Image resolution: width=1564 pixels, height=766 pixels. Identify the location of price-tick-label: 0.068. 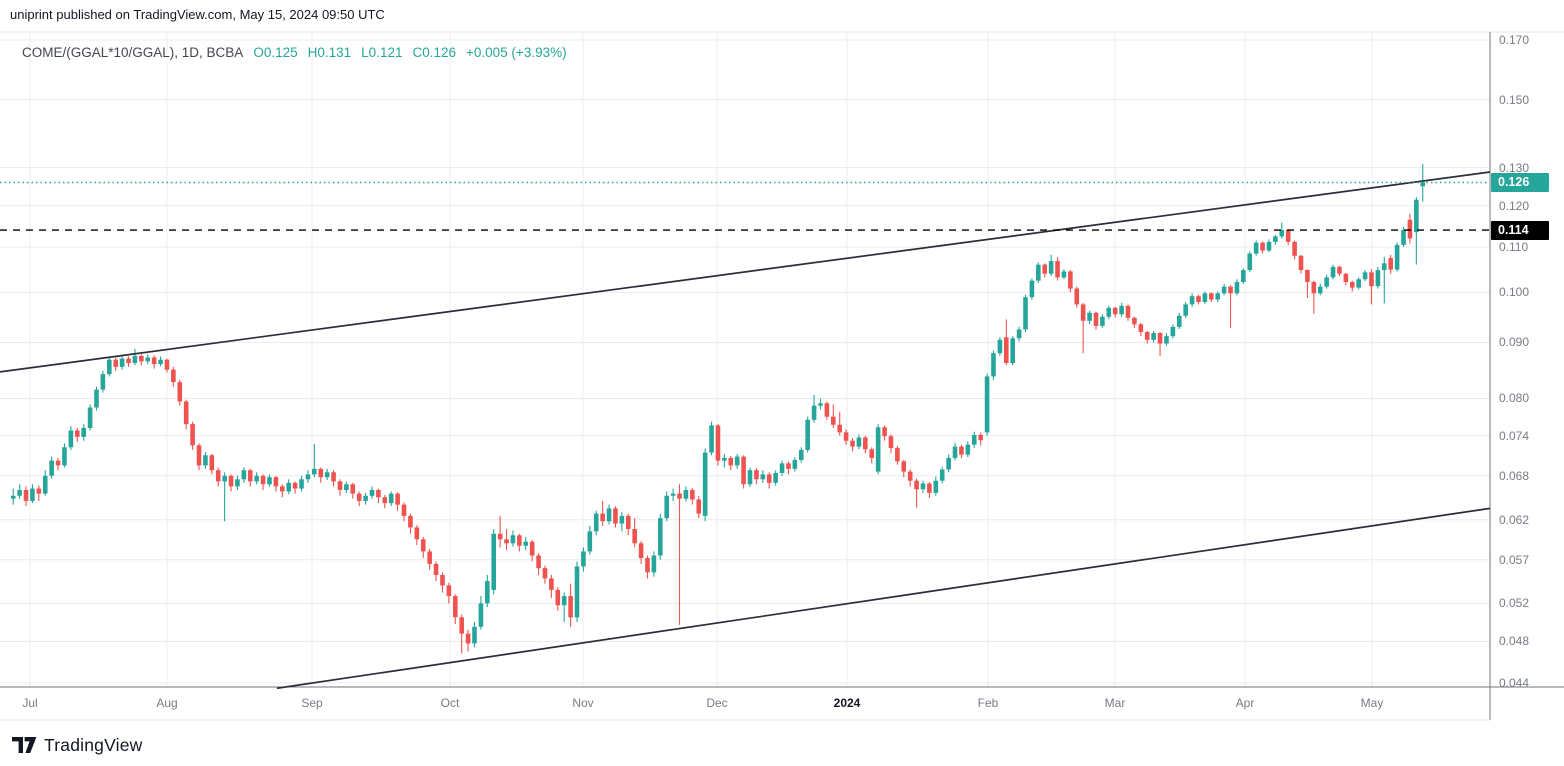
(1514, 475).